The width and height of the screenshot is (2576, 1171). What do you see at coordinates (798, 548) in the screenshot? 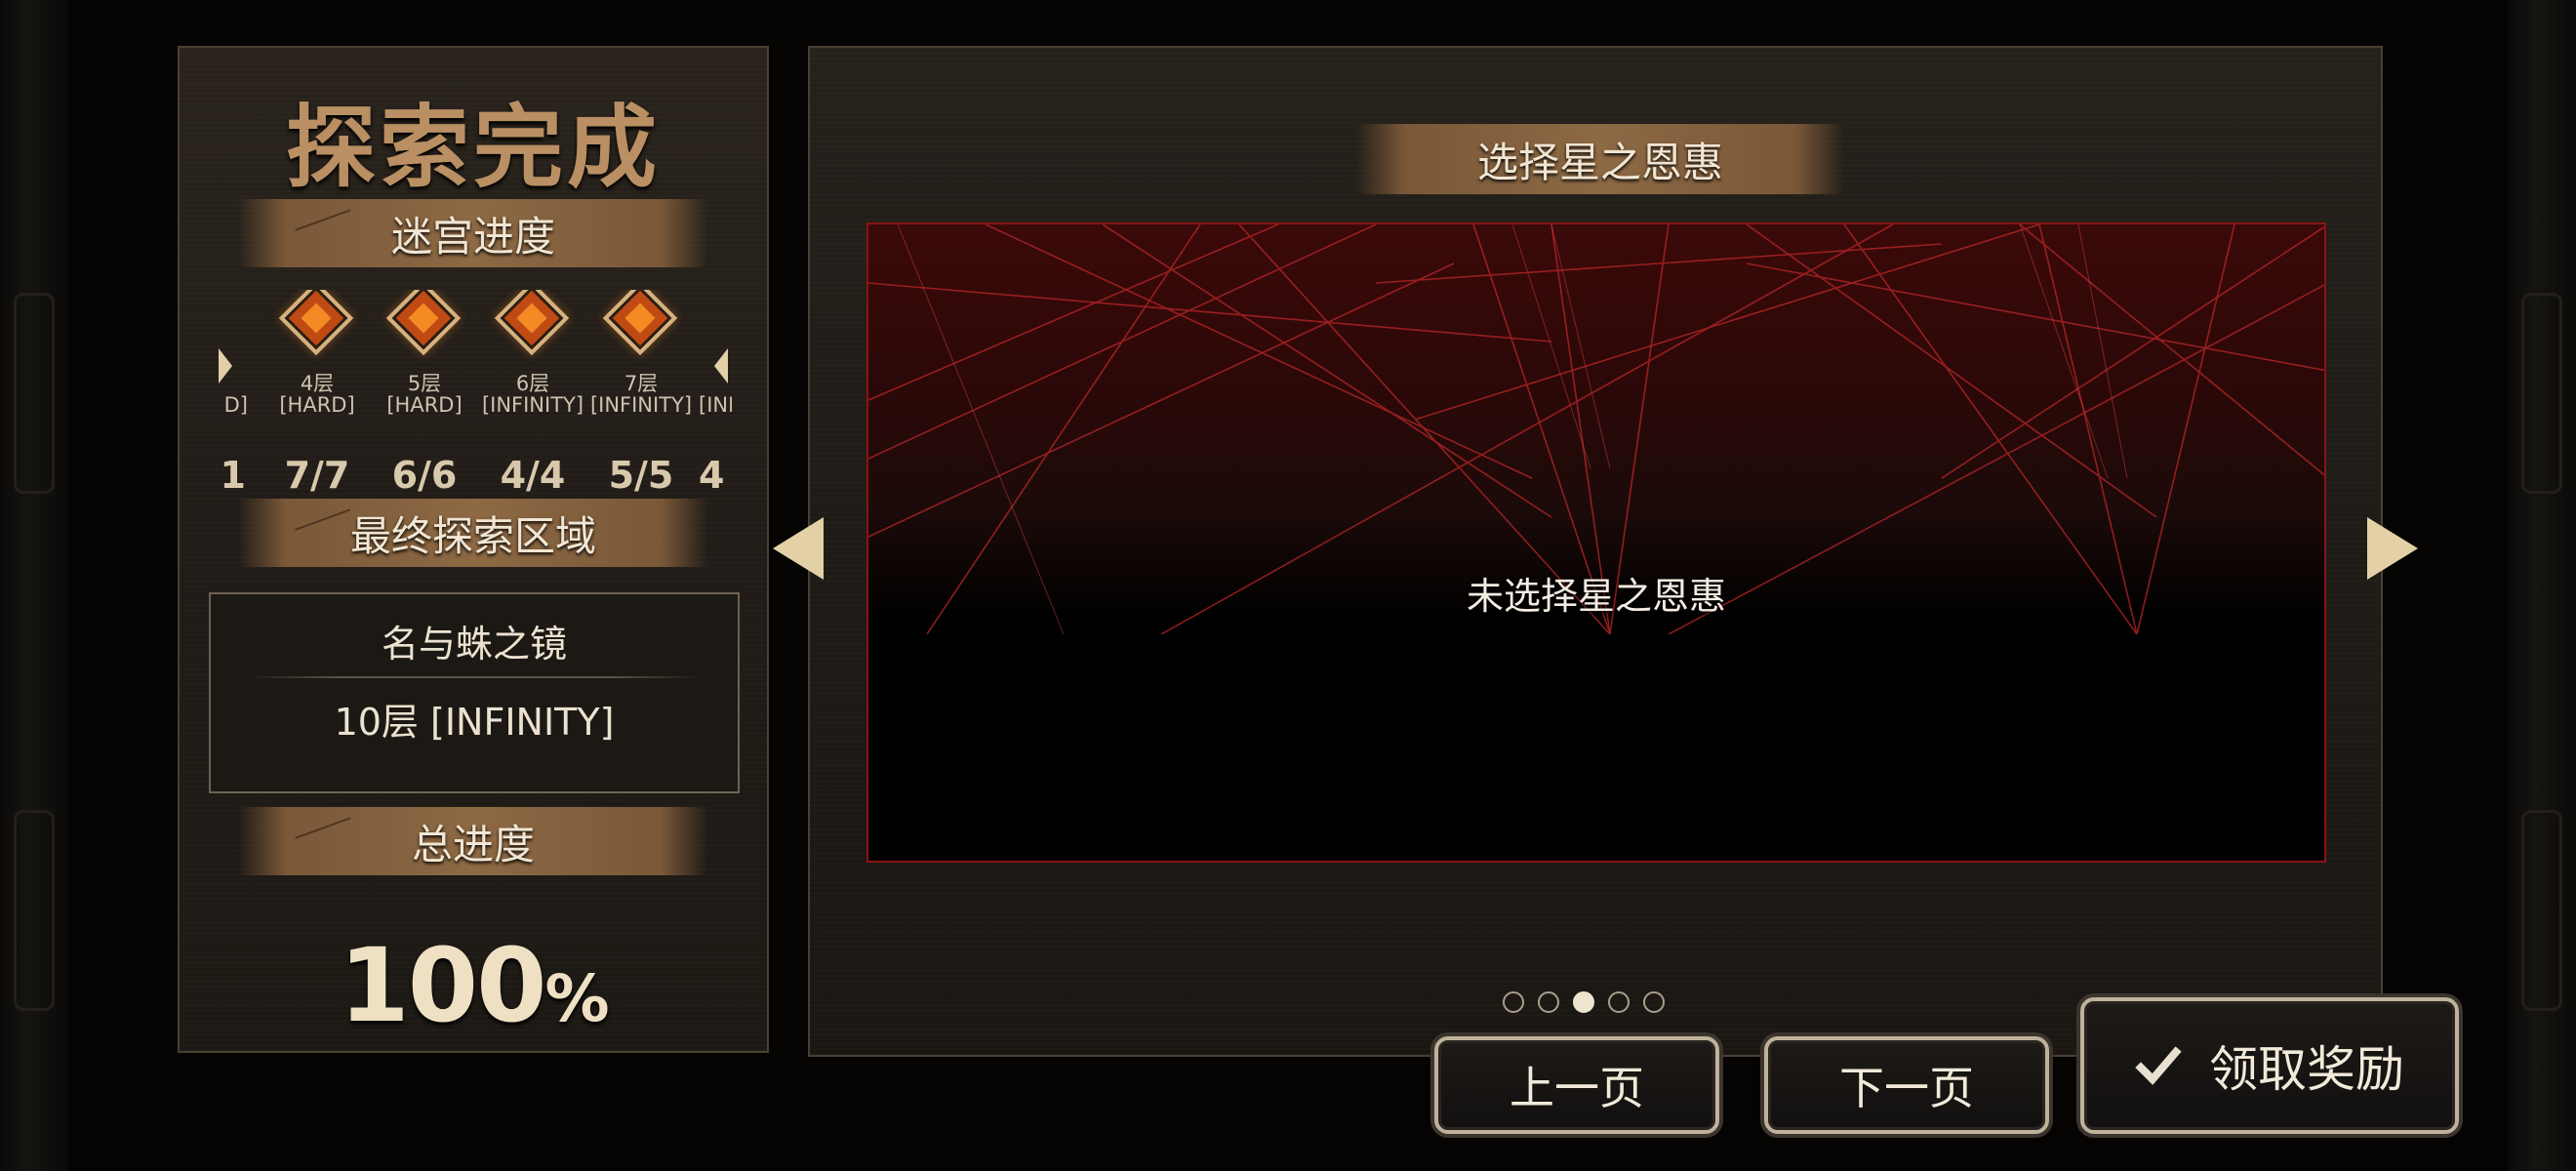
I see `arrow-left-icon` at bounding box center [798, 548].